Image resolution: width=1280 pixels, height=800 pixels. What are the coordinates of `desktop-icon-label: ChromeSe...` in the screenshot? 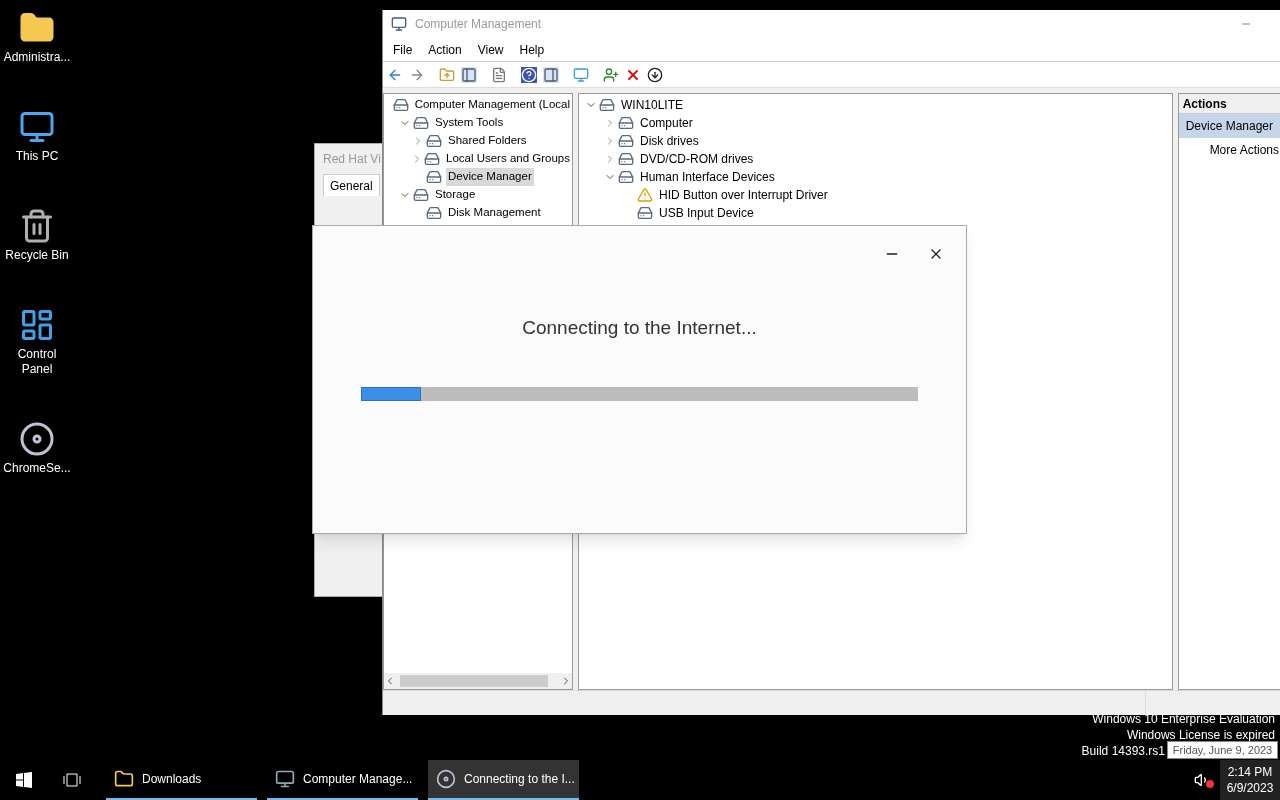 It's located at (37, 468).